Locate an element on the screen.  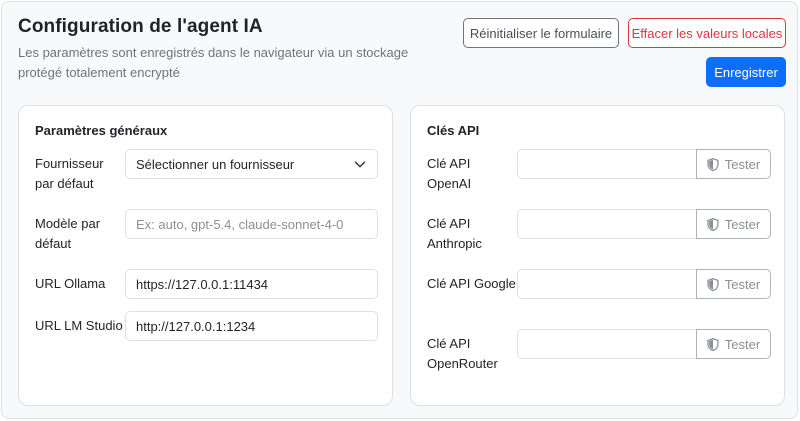
general-settings-title: Paramètres généraux is located at coordinates (101, 130).